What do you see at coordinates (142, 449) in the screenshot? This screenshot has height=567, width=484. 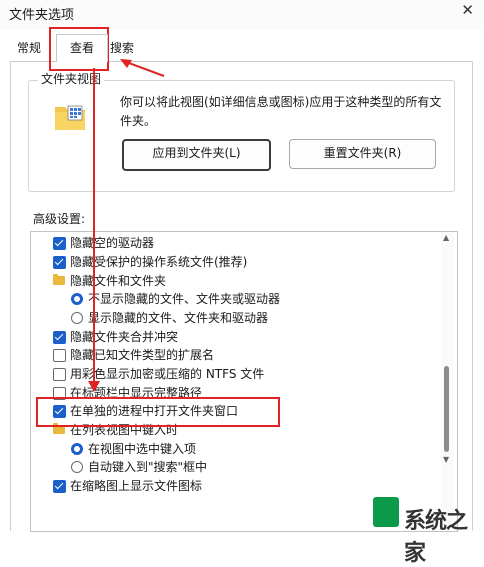 I see `list-item-label: 在视图中选中键入项` at bounding box center [142, 449].